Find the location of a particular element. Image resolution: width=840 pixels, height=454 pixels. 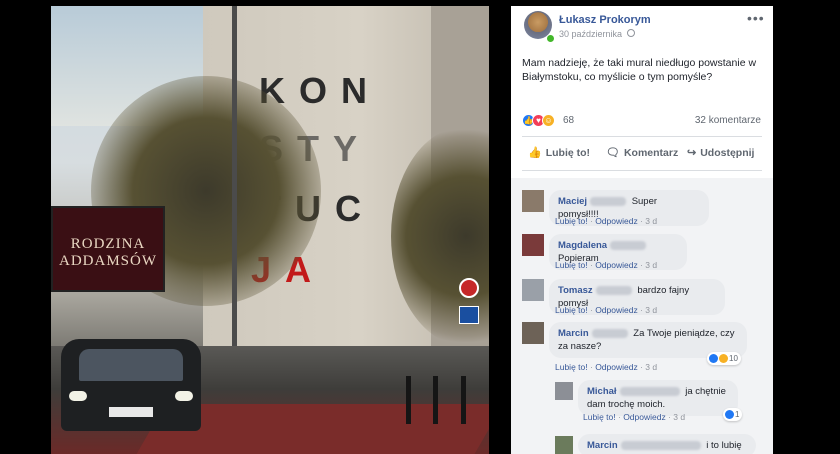

license-plate is located at coordinates (131, 412).